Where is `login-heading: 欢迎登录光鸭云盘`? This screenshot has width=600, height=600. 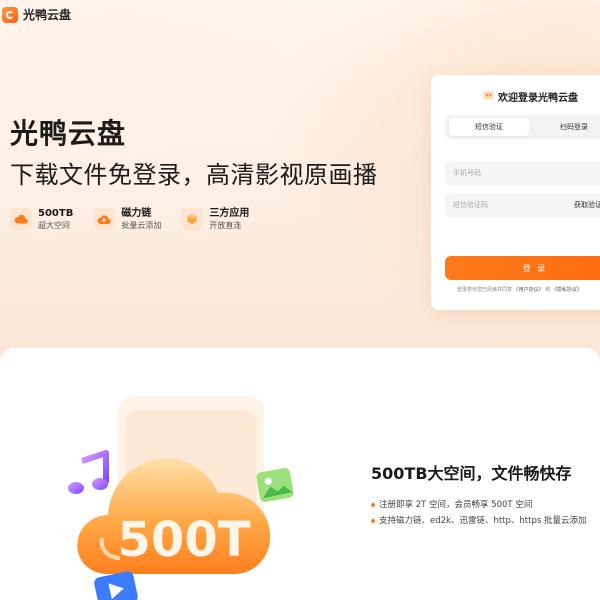
login-heading: 欢迎登录光鸭云盘 is located at coordinates (530, 96).